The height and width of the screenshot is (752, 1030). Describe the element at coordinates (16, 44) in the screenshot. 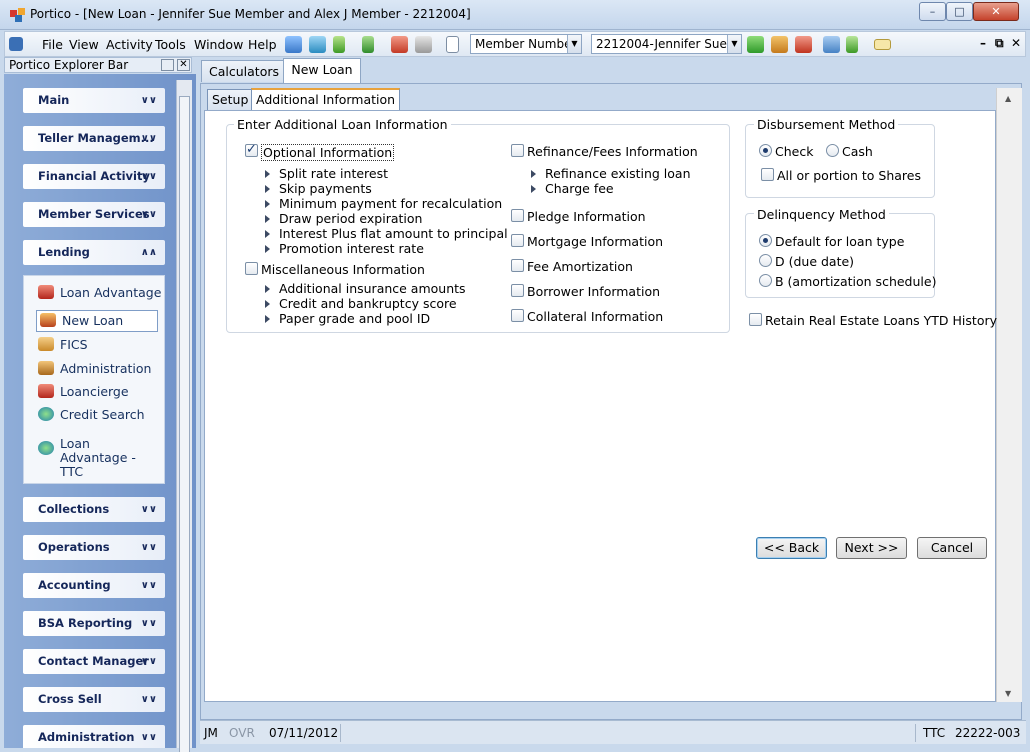

I see `app-menu-icon` at that location.